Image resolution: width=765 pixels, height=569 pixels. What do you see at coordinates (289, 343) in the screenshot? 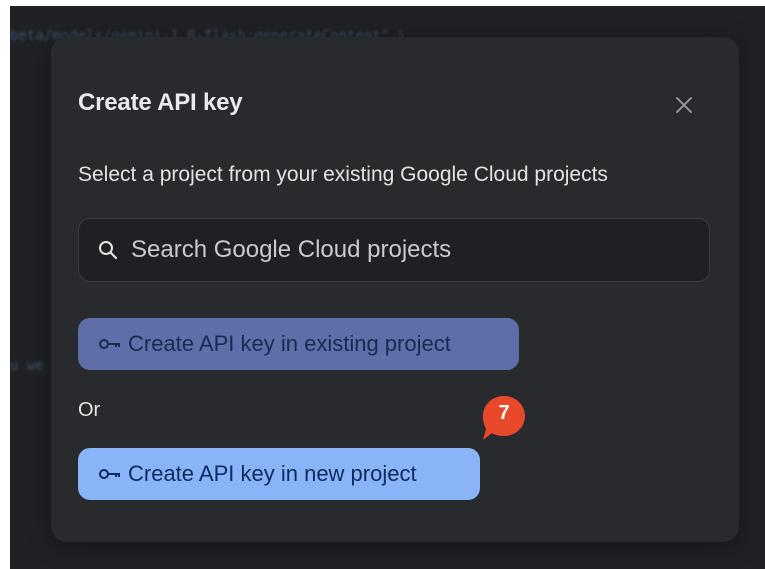
I see `button-label: Create API key in existing project` at bounding box center [289, 343].